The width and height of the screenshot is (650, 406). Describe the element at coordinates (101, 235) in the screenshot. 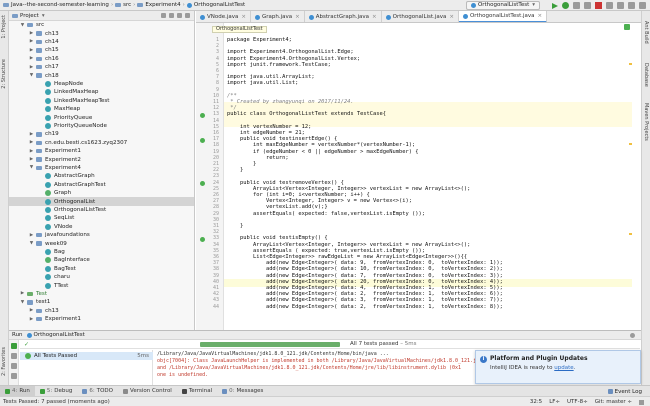

I see `tree-item: ▶ javafoundations` at that location.